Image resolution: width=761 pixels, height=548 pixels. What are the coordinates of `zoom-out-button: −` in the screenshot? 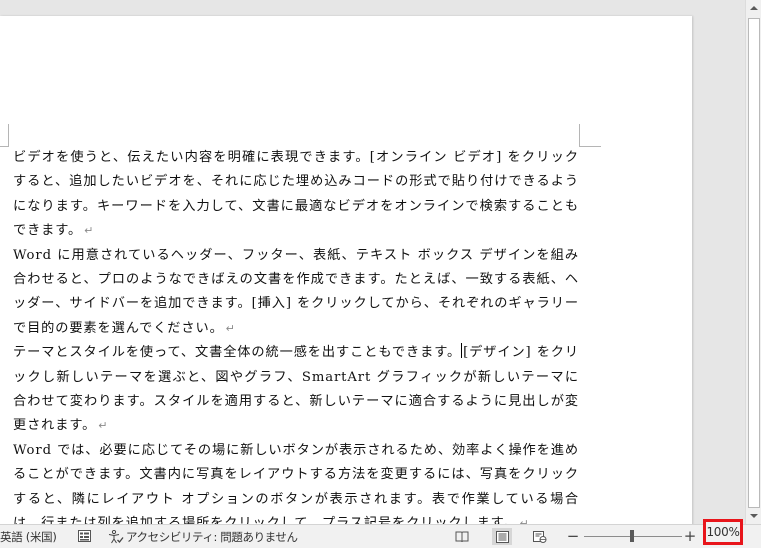 It's located at (573, 536).